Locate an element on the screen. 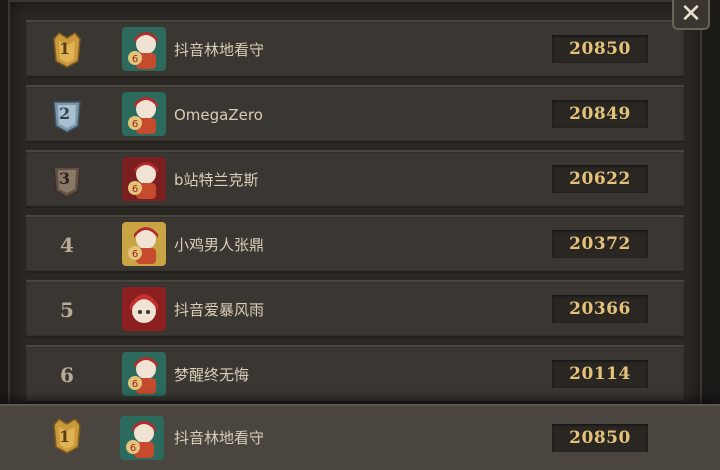 The width and height of the screenshot is (720, 470). player-name: b站特兰克斯 is located at coordinates (216, 180).